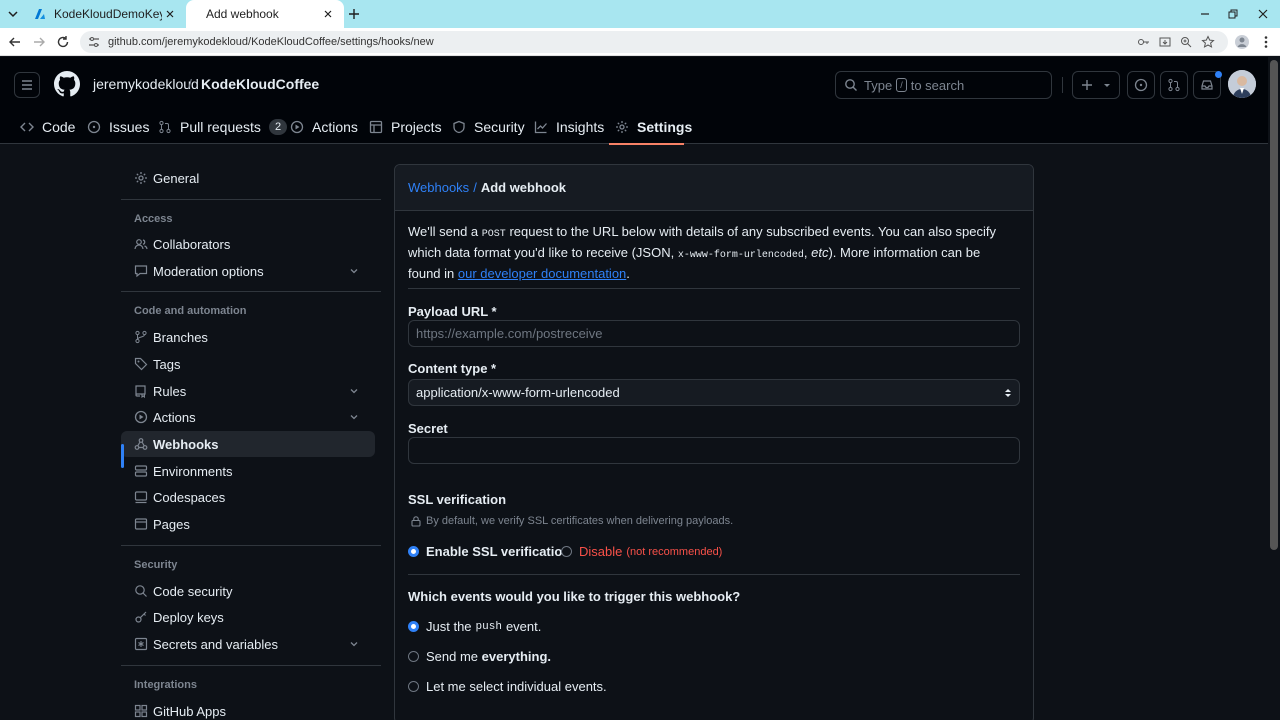  I want to click on browser-menu-icon, so click(1266, 42).